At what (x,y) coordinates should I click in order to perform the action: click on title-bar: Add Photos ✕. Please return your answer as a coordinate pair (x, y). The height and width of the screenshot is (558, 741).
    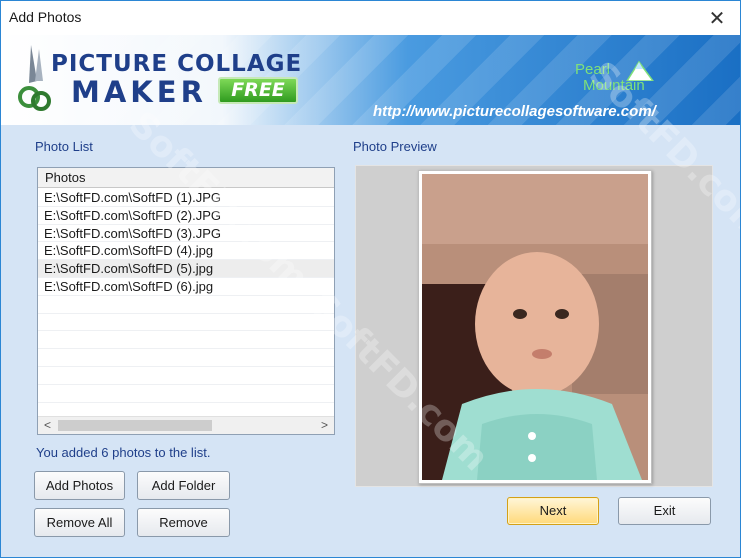
    Looking at the image, I should click on (370, 18).